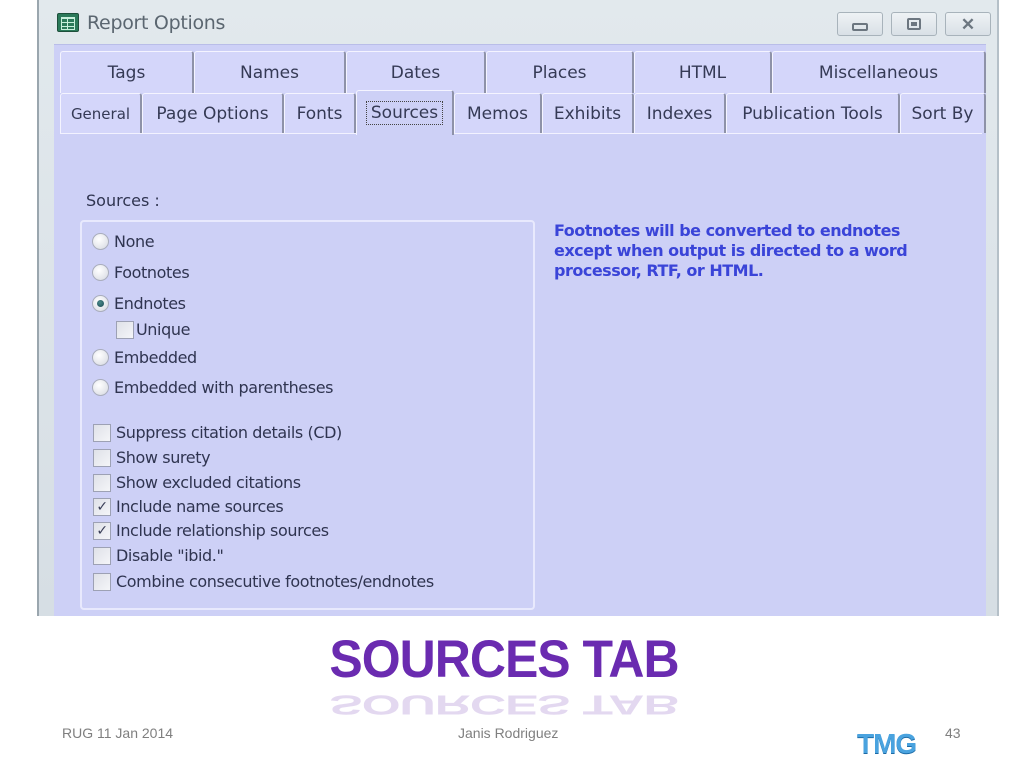 The height and width of the screenshot is (768, 1024). I want to click on tab-label: General, so click(100, 113).